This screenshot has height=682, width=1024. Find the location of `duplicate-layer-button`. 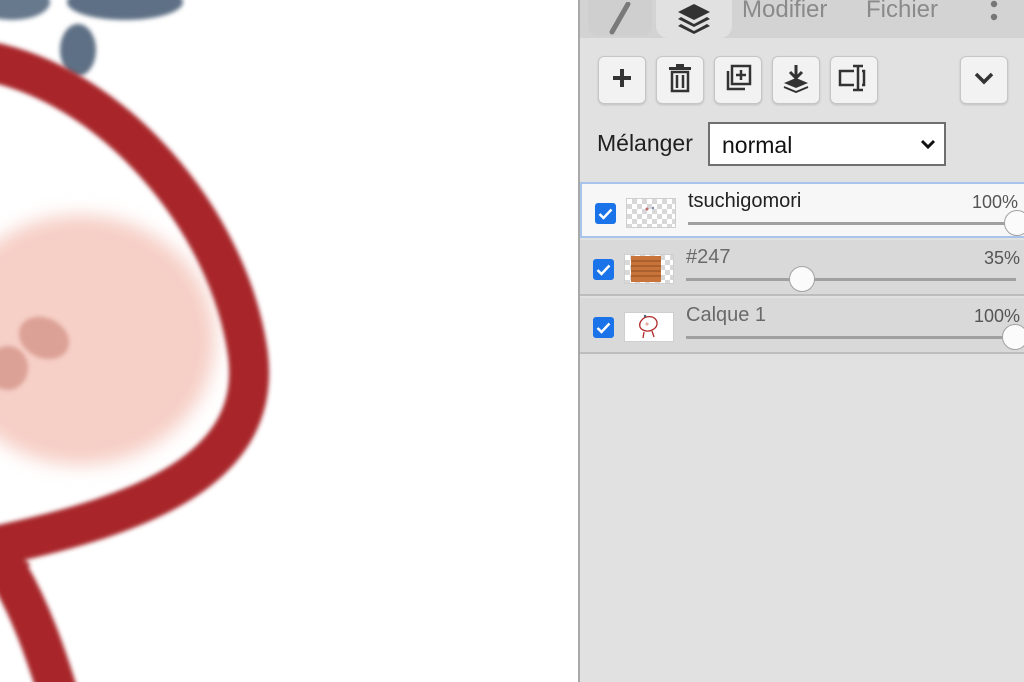

duplicate-layer-button is located at coordinates (738, 80).